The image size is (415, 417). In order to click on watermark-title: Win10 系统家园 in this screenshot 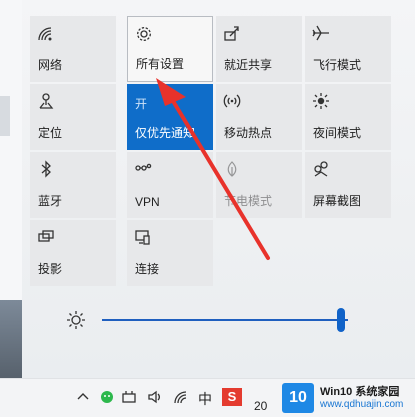, I will do `click(360, 392)`.